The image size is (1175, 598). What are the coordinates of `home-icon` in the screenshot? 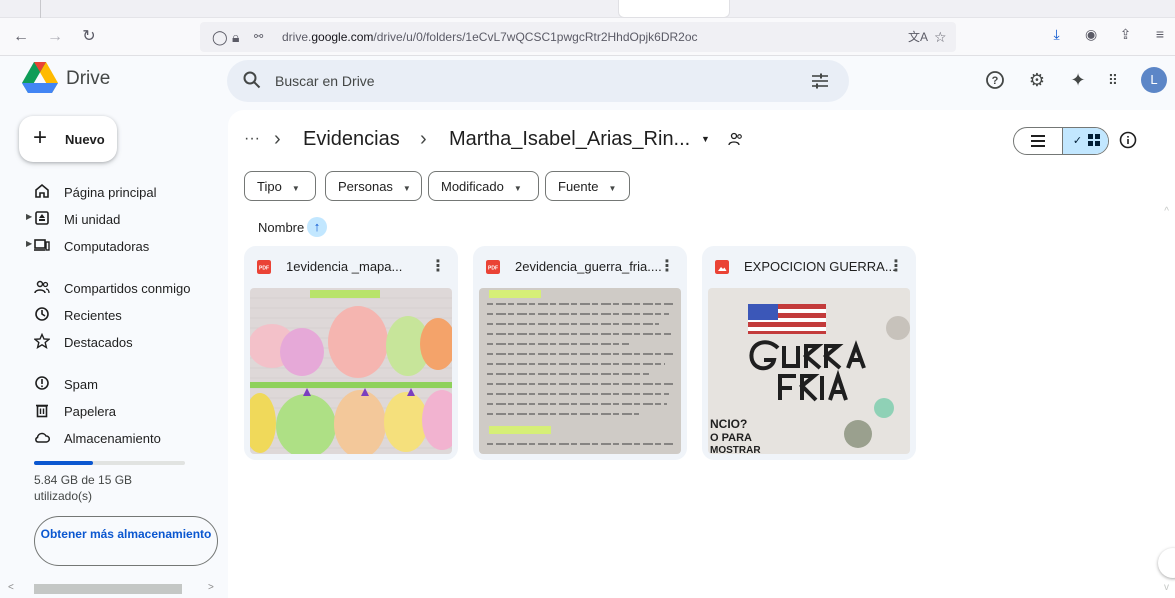 It's located at (42, 190).